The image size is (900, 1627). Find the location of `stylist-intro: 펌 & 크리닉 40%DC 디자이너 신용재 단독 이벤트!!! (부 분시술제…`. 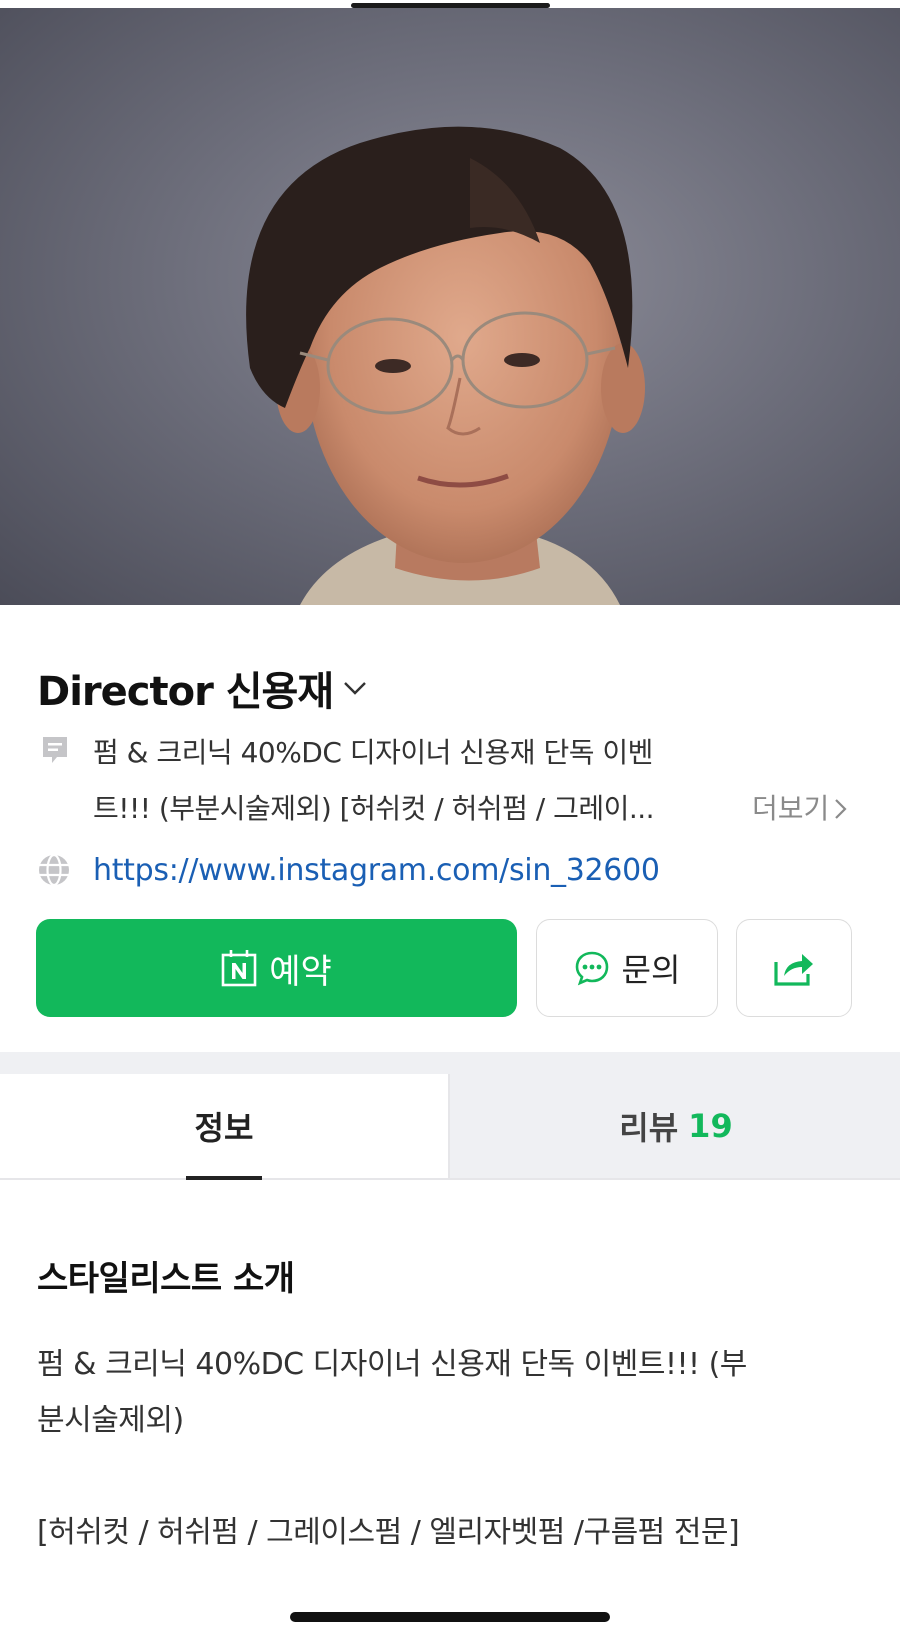

stylist-intro: 펌 & 크리닉 40%DC 디자이너 신용재 단독 이벤트!!! (부 분시술제… is located at coordinates (452, 1449).